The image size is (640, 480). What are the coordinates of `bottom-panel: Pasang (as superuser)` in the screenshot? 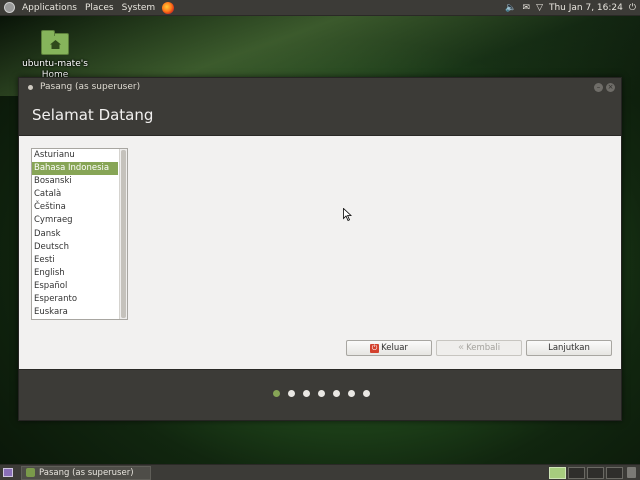 It's located at (320, 472).